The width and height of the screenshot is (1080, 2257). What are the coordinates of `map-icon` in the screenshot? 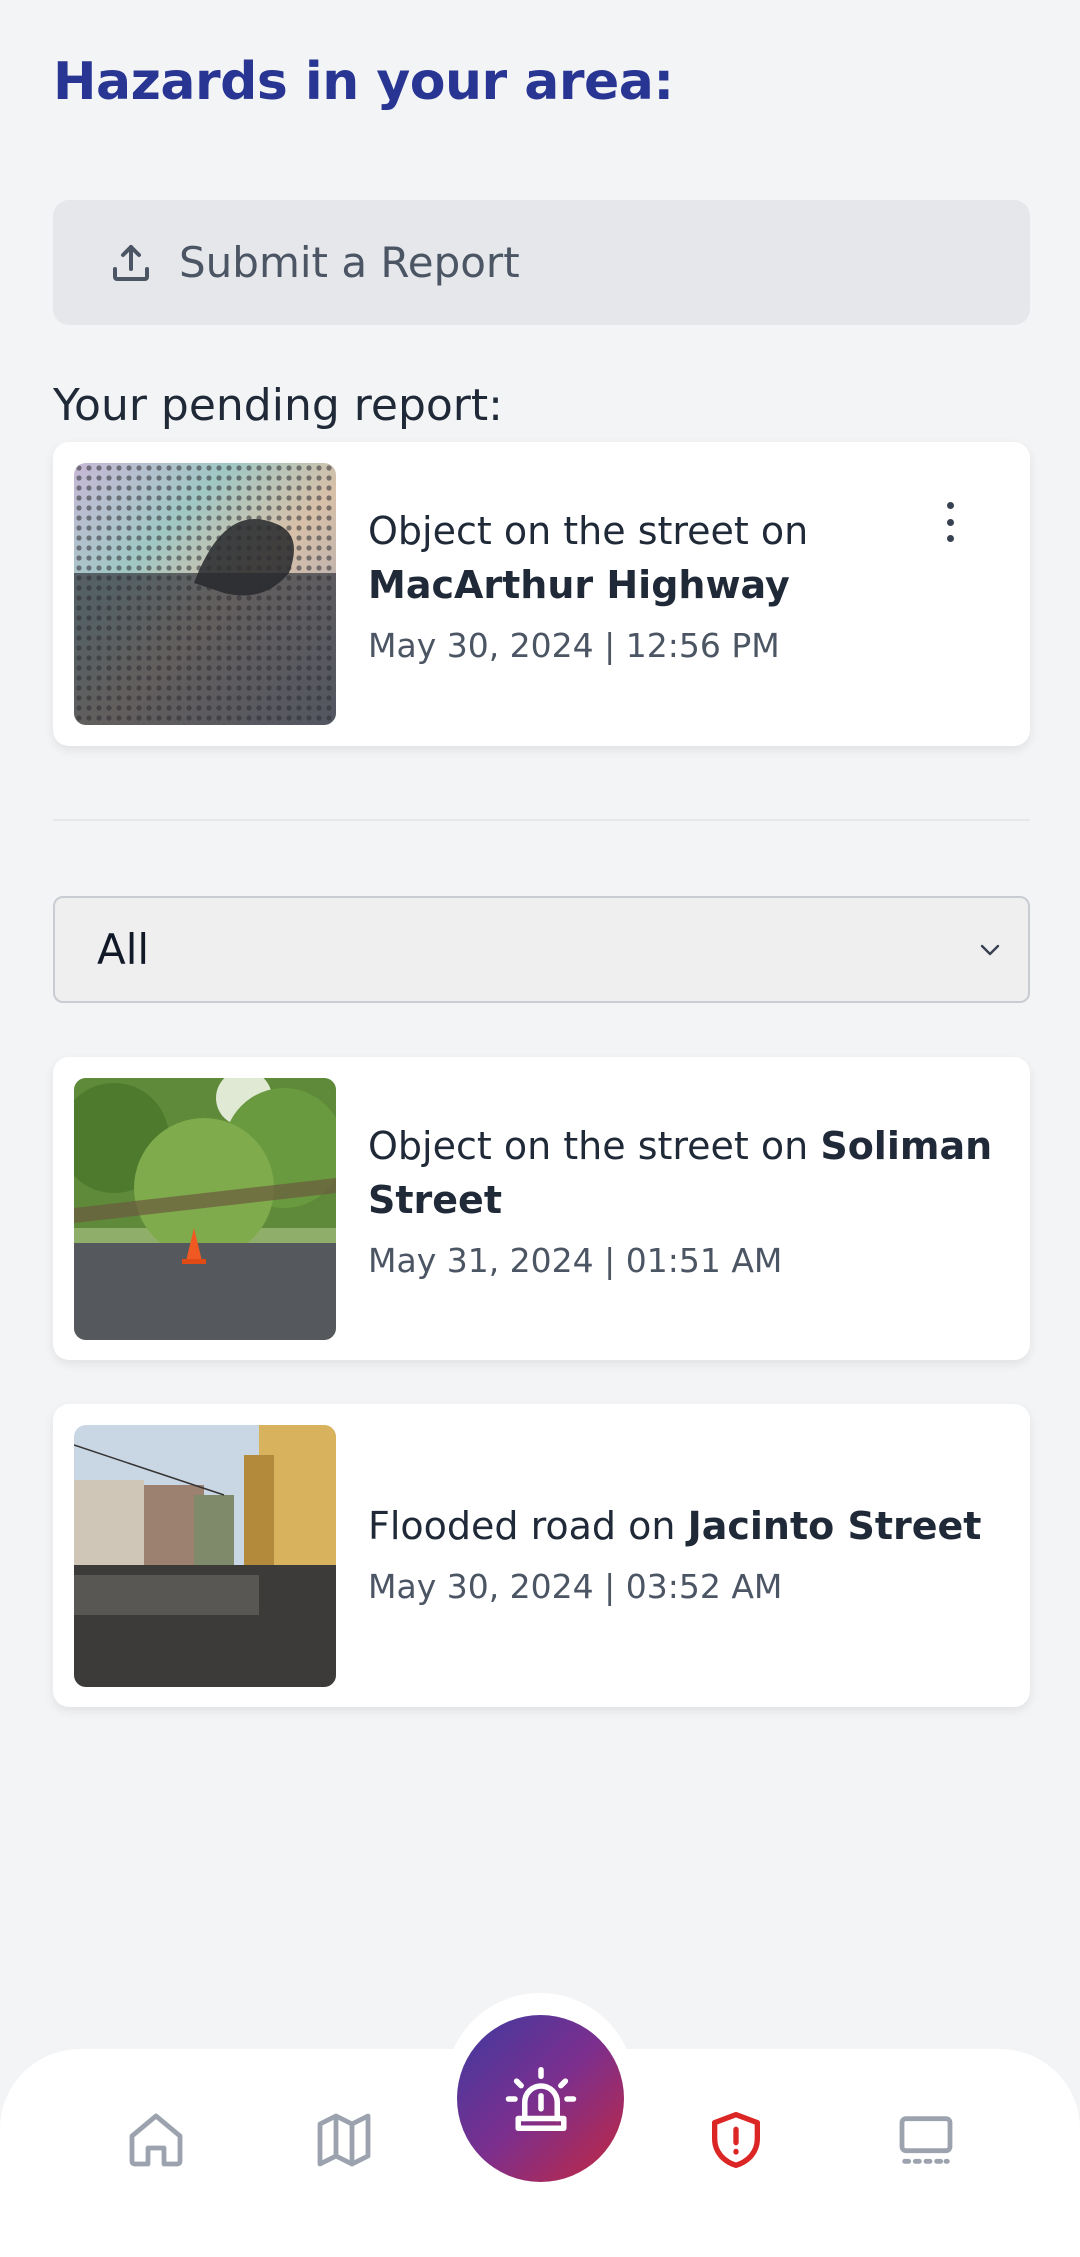 It's located at (344, 2140).